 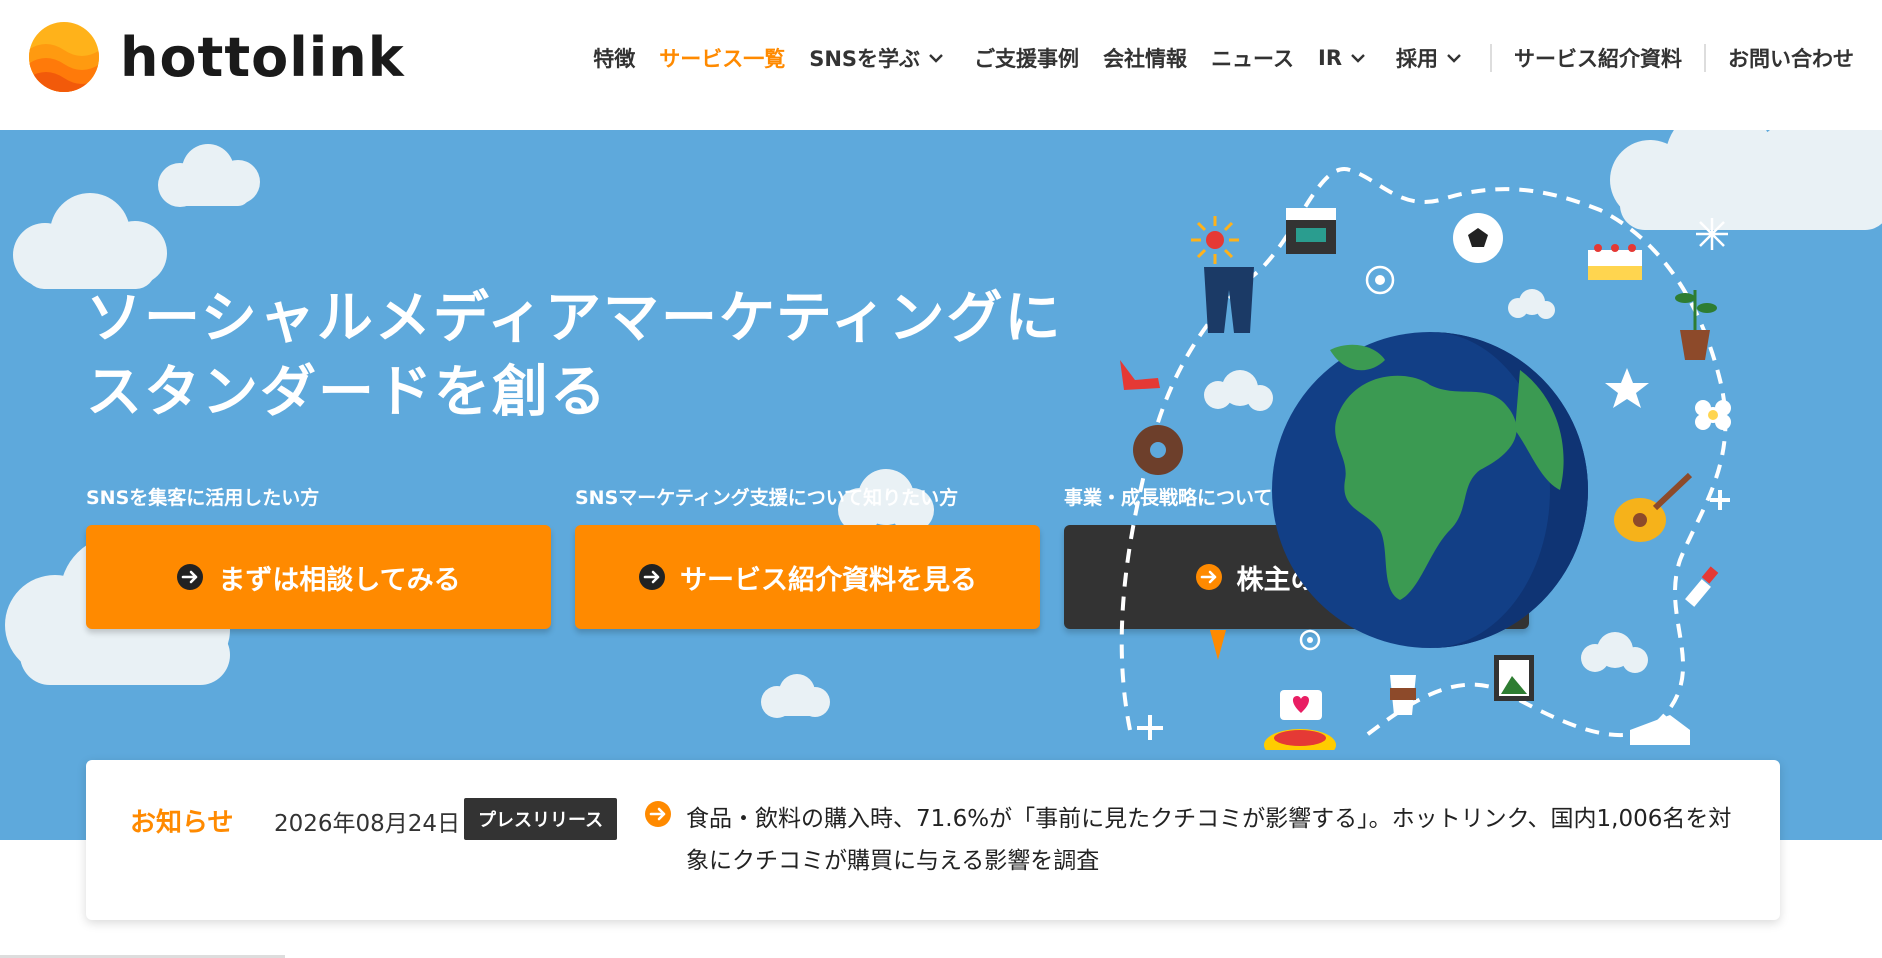 I want to click on snowflake-icon, so click(x=1712, y=234).